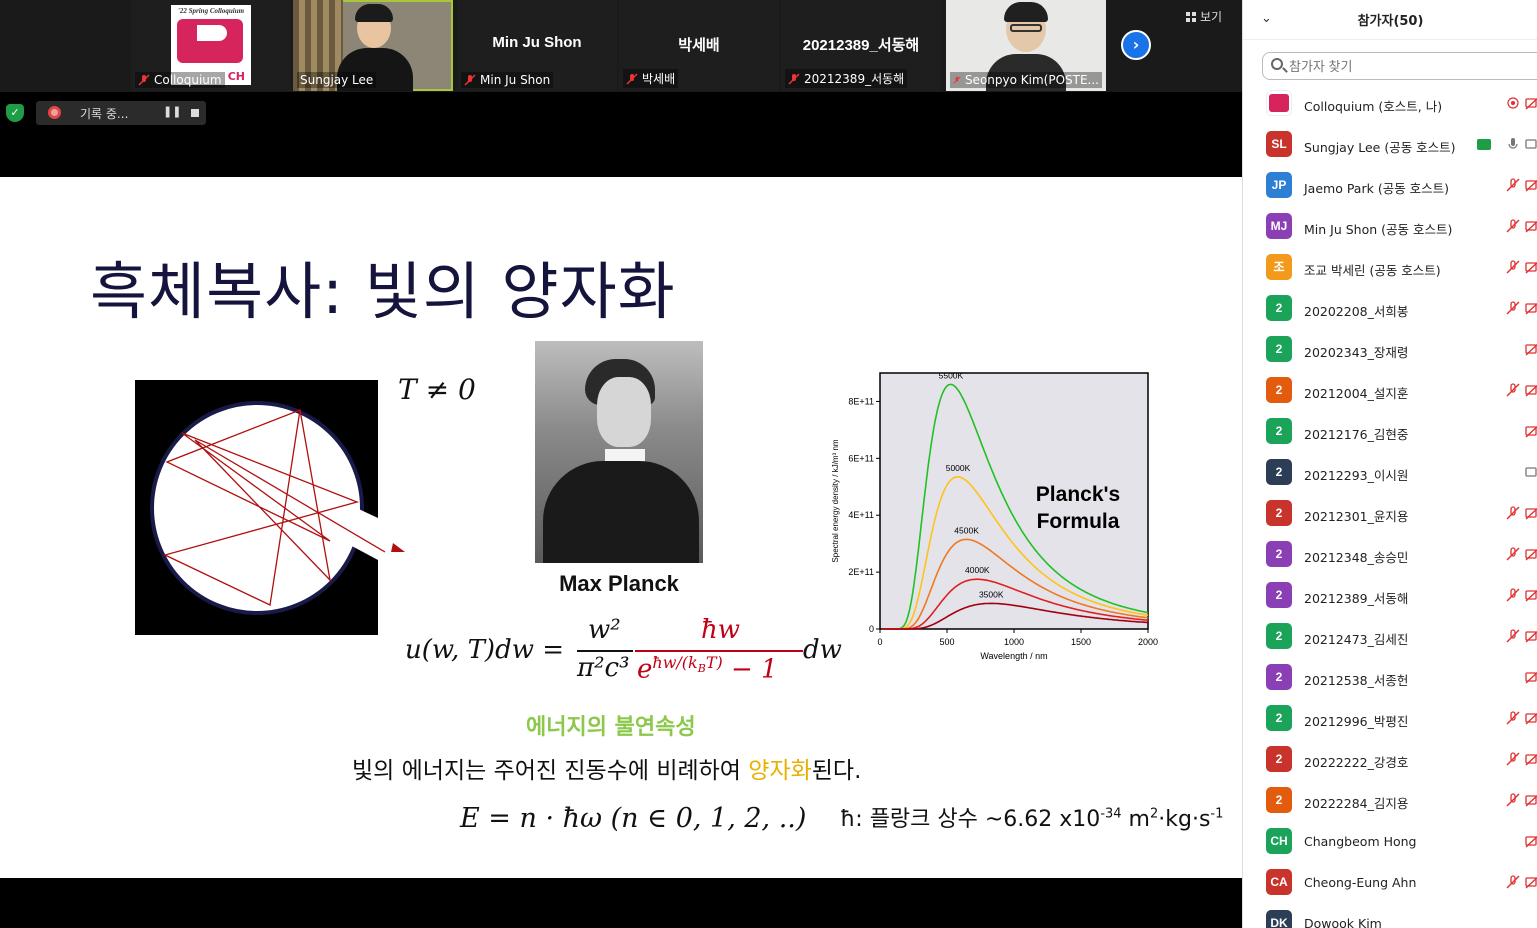 The width and height of the screenshot is (1537, 928). I want to click on participant-row: 2 20202208_서희봉, so click(1390, 309).